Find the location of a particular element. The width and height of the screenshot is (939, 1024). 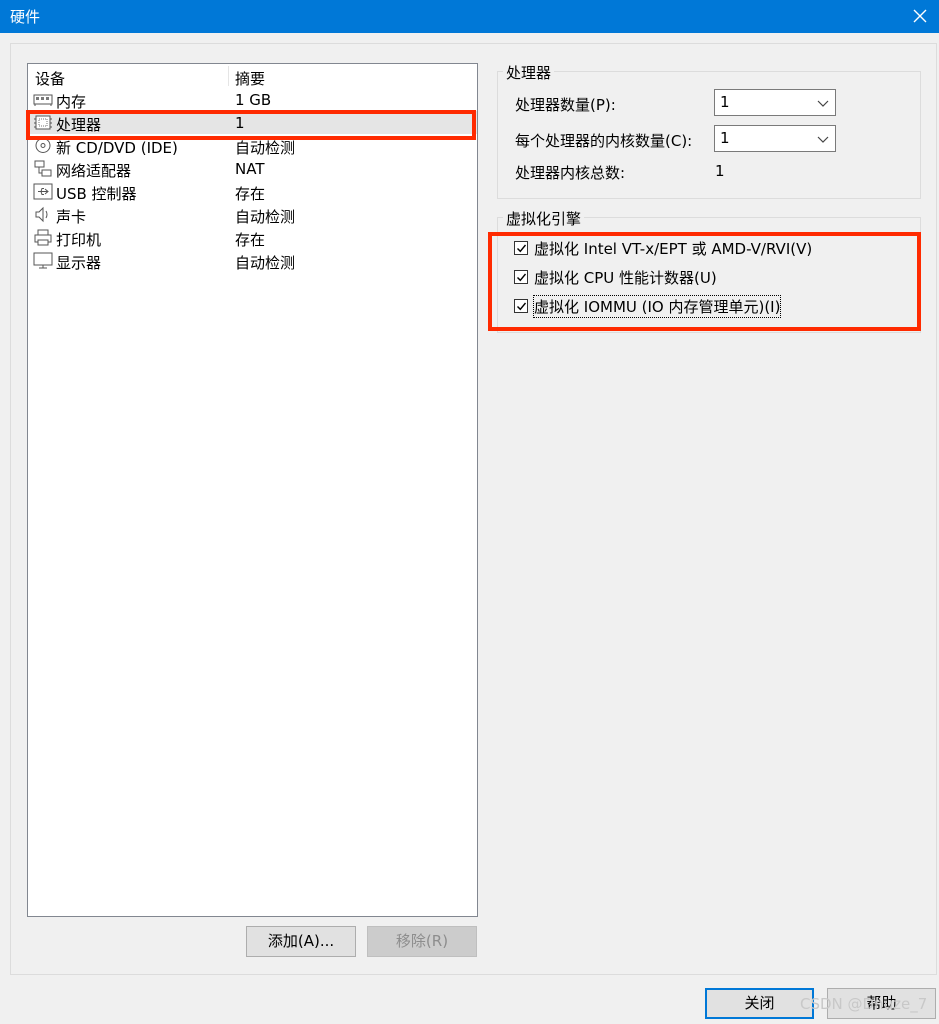

device-summary: NAT is located at coordinates (250, 169).